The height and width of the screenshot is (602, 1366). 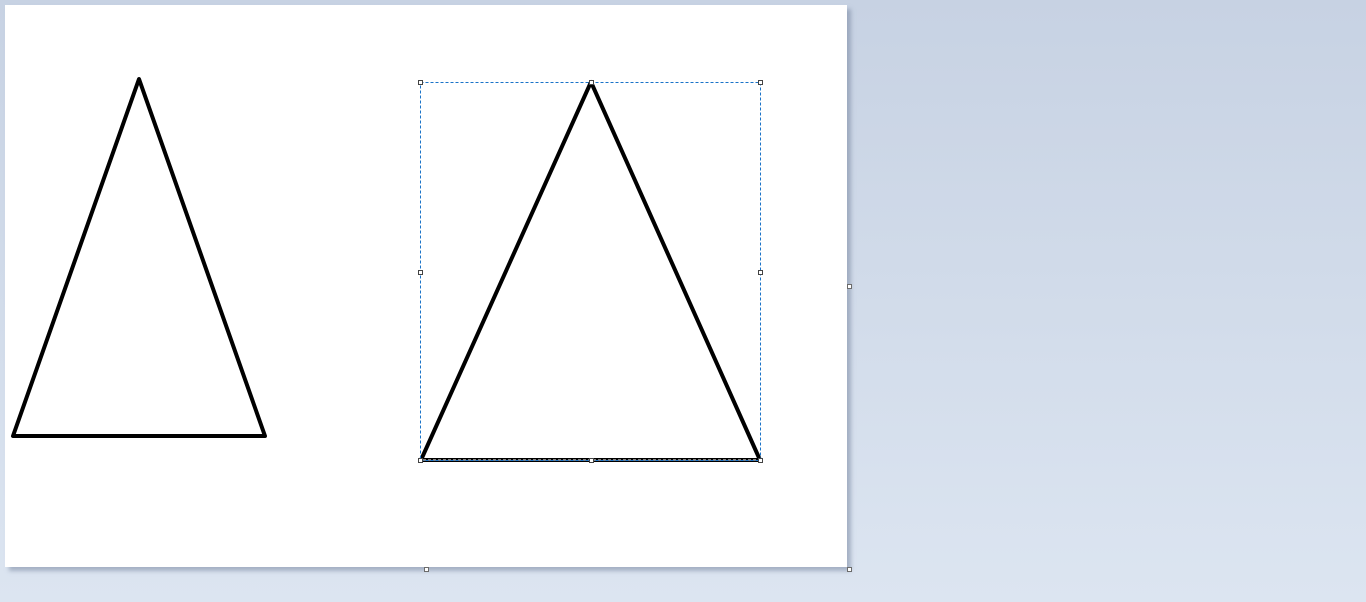 I want to click on selection-handle-right, so click(x=760, y=272).